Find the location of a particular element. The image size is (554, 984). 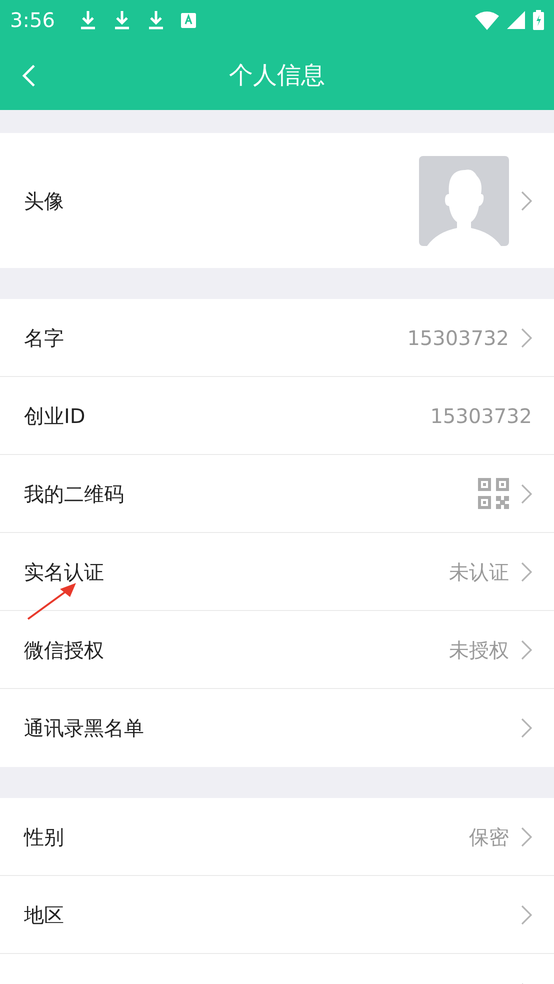

row-label: 创业ID is located at coordinates (55, 416).